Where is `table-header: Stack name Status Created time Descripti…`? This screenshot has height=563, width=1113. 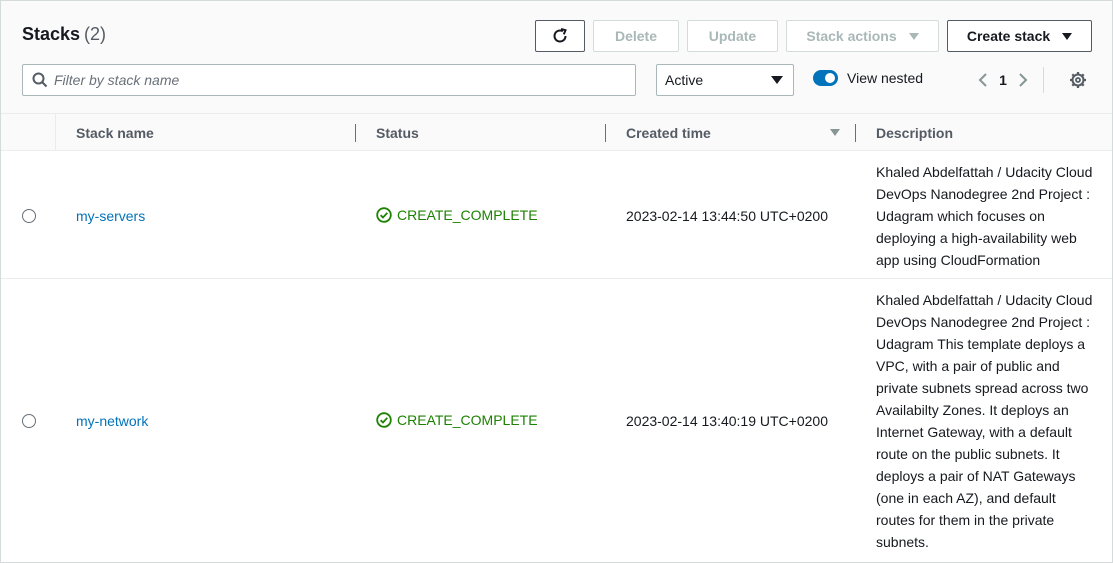
table-header: Stack name Status Created time Descripti… is located at coordinates (556, 132).